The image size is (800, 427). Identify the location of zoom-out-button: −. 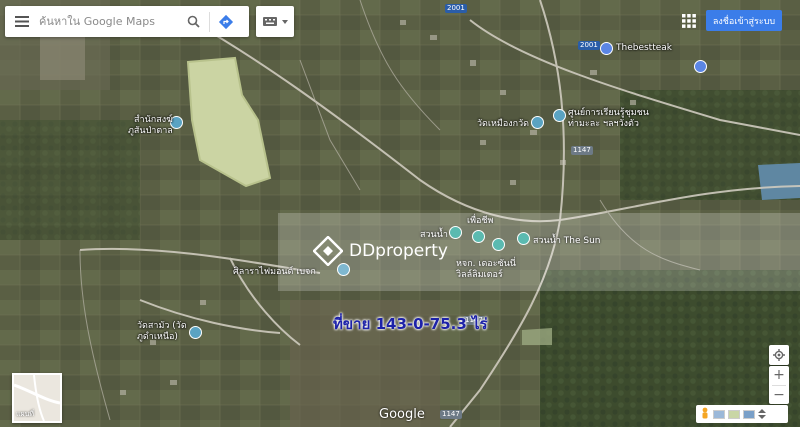
(779, 395).